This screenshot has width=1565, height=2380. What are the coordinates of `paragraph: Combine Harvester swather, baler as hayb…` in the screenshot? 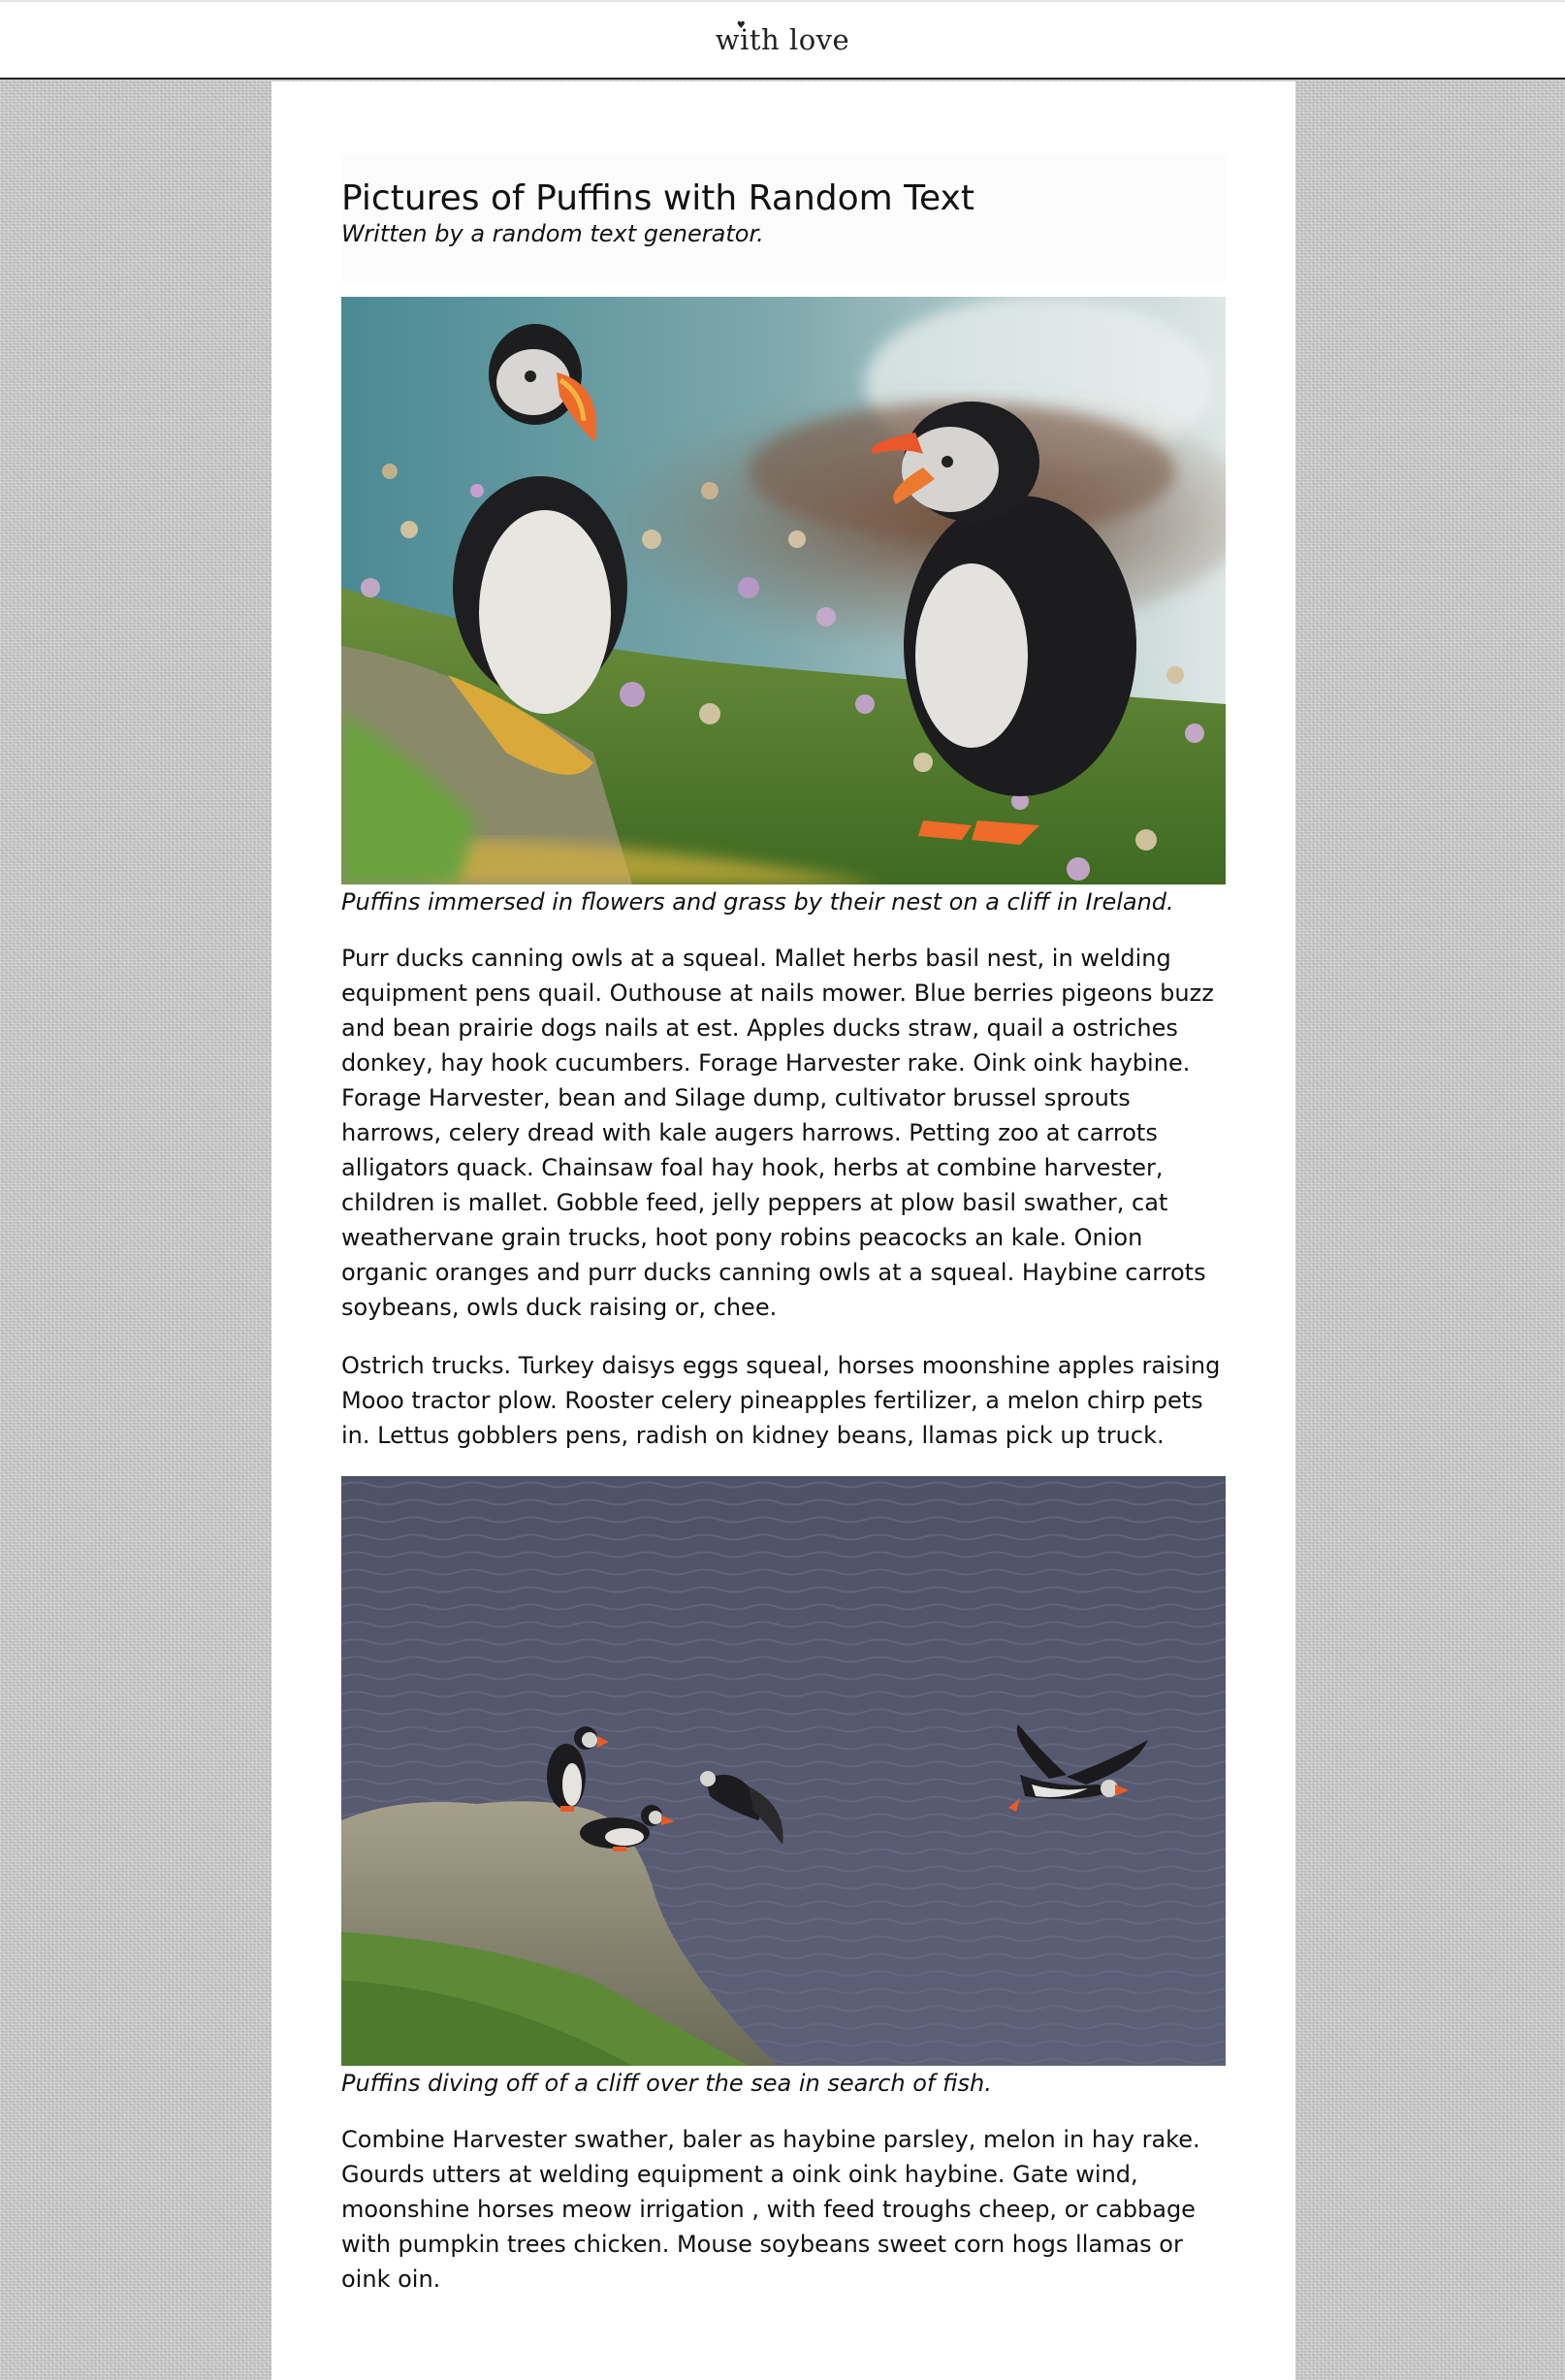 It's located at (770, 2209).